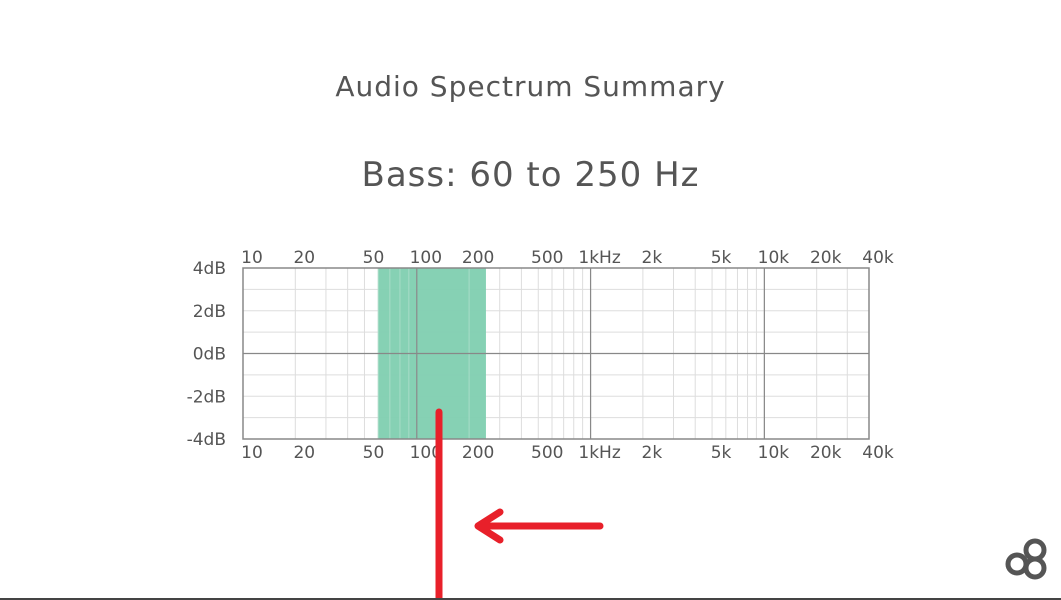  What do you see at coordinates (1027, 560) in the screenshot?
I see `brand-logo-icon` at bounding box center [1027, 560].